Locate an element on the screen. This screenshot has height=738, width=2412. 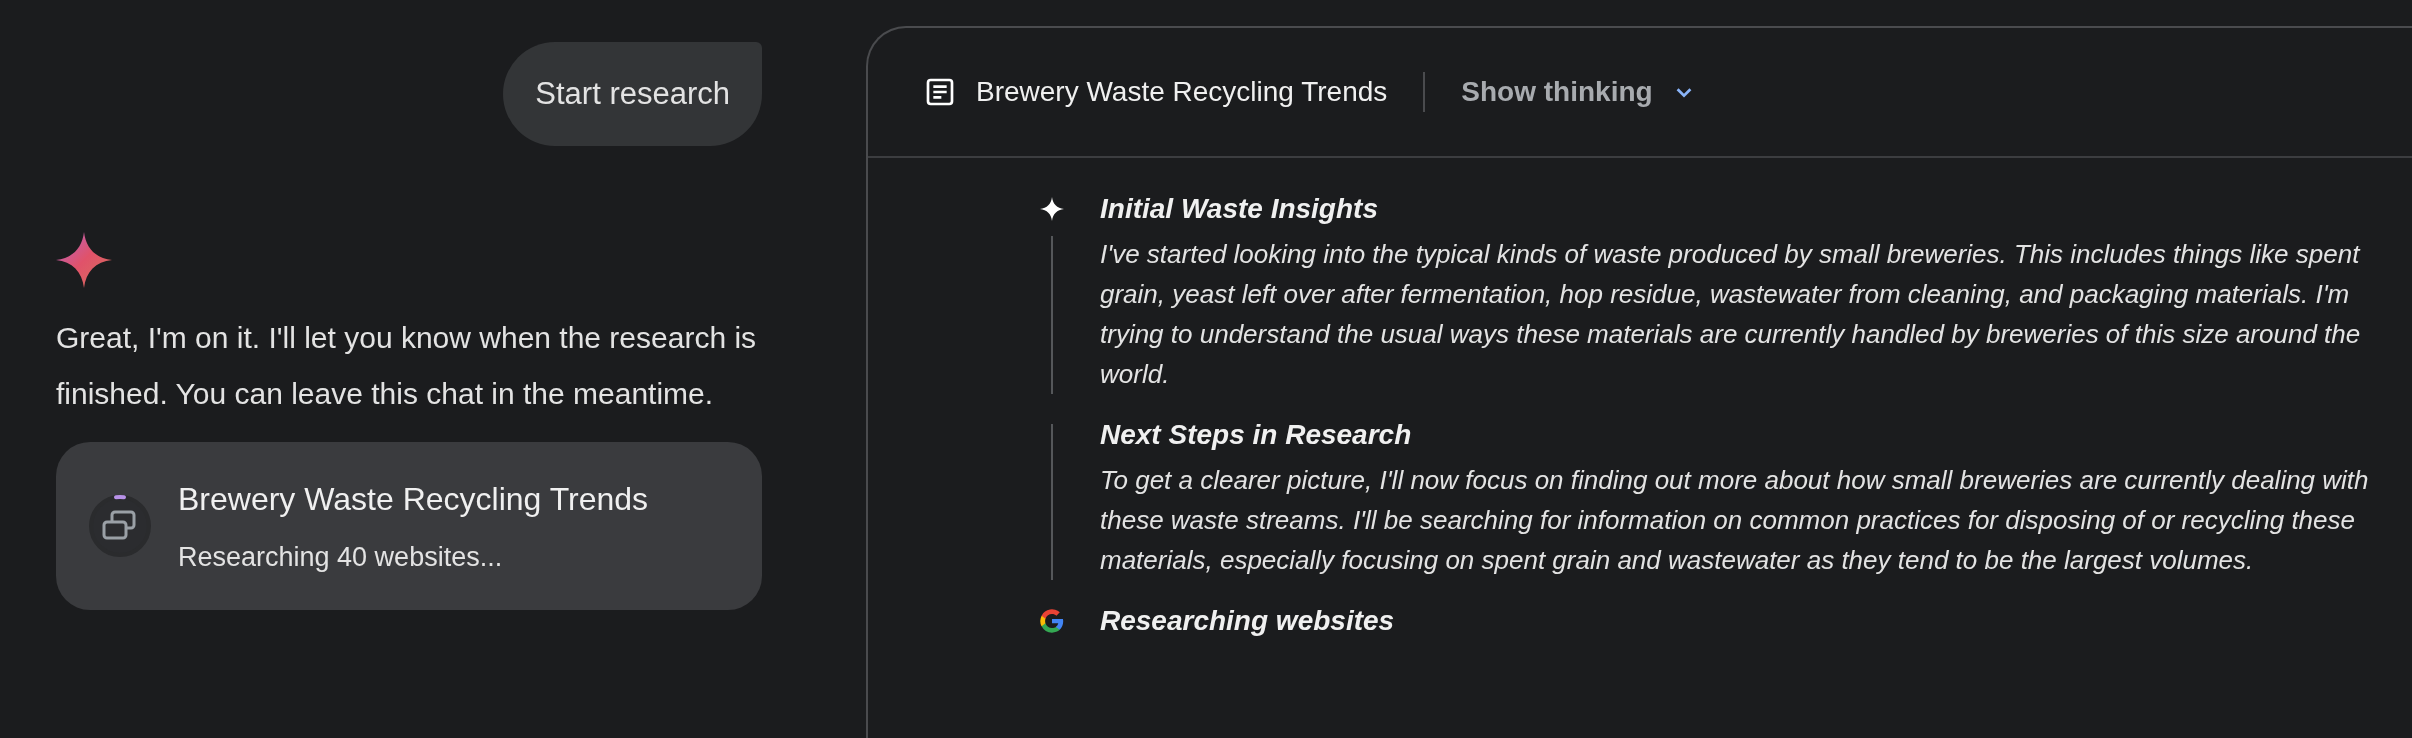
spinner-icon is located at coordinates (120, 526).